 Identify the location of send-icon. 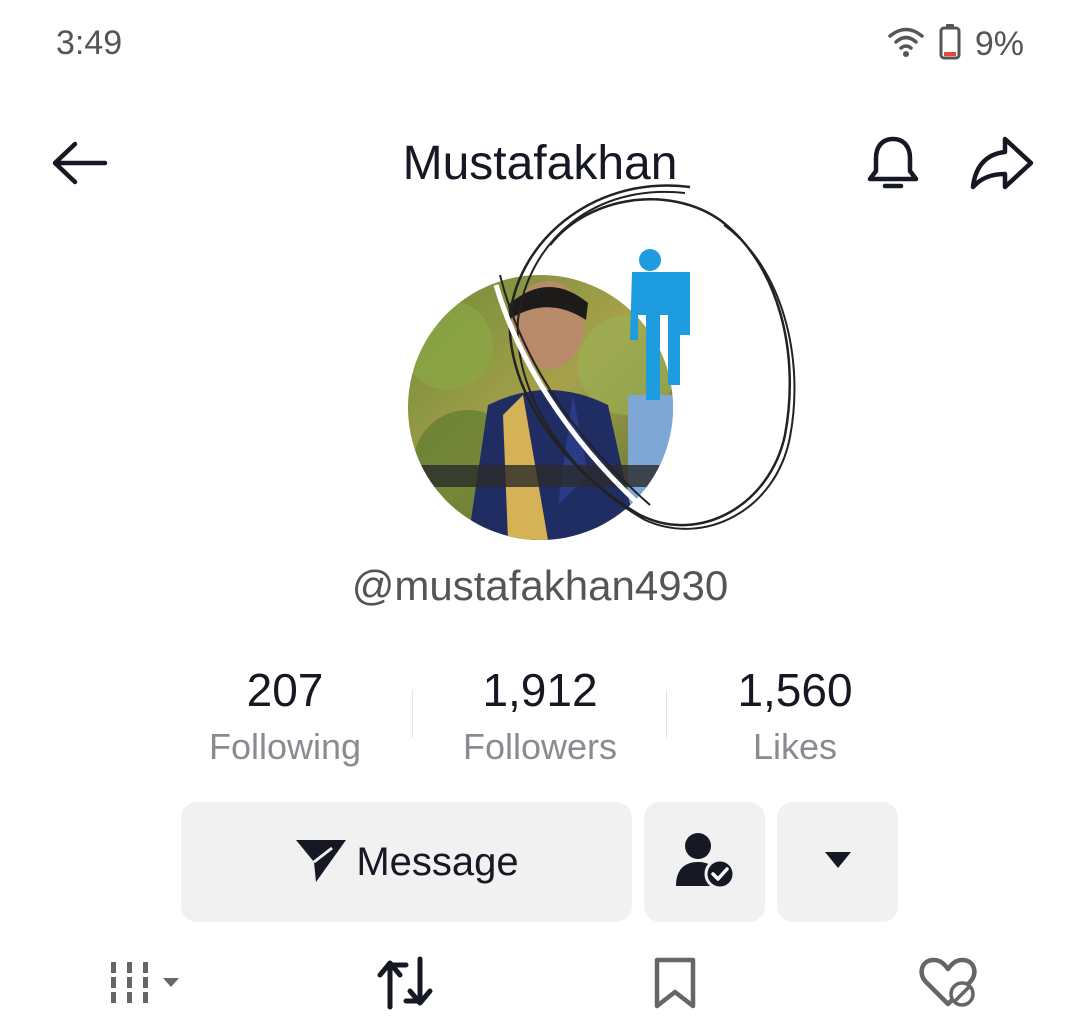
(321, 862).